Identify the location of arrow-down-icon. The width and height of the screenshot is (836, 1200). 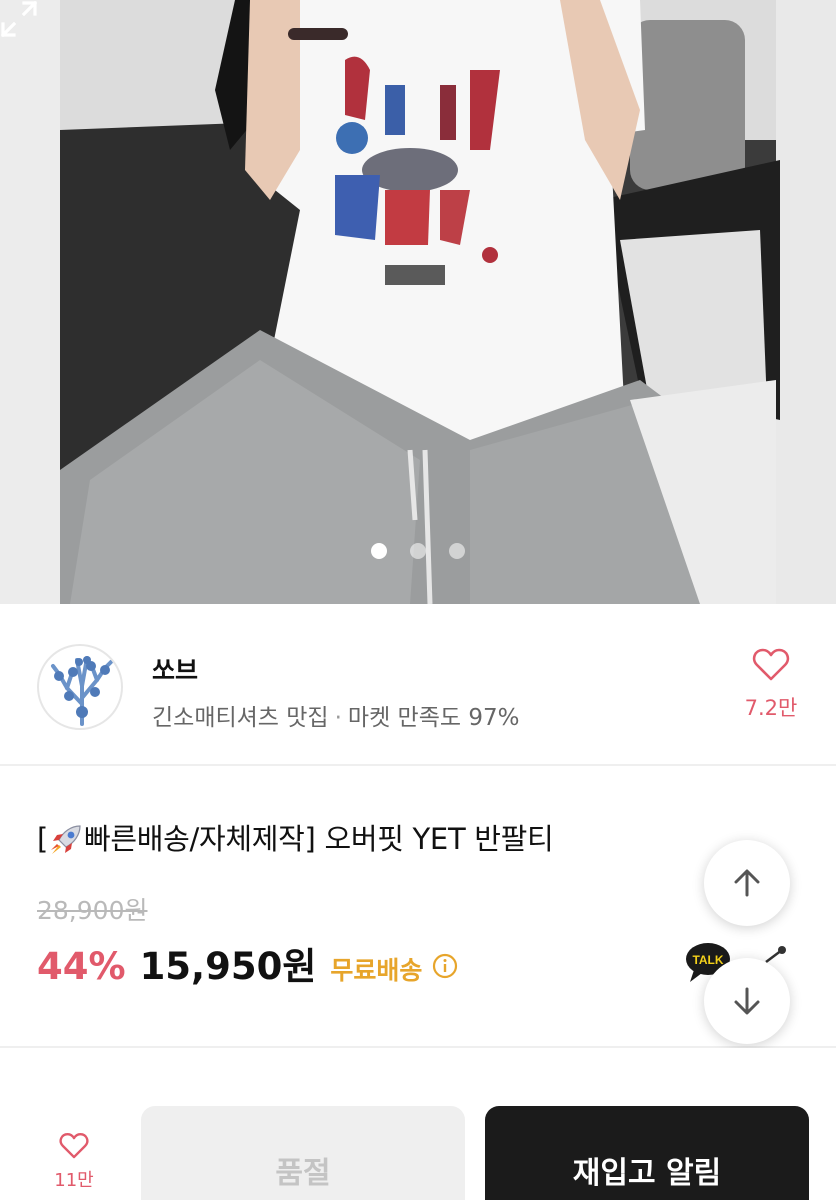
(747, 1001).